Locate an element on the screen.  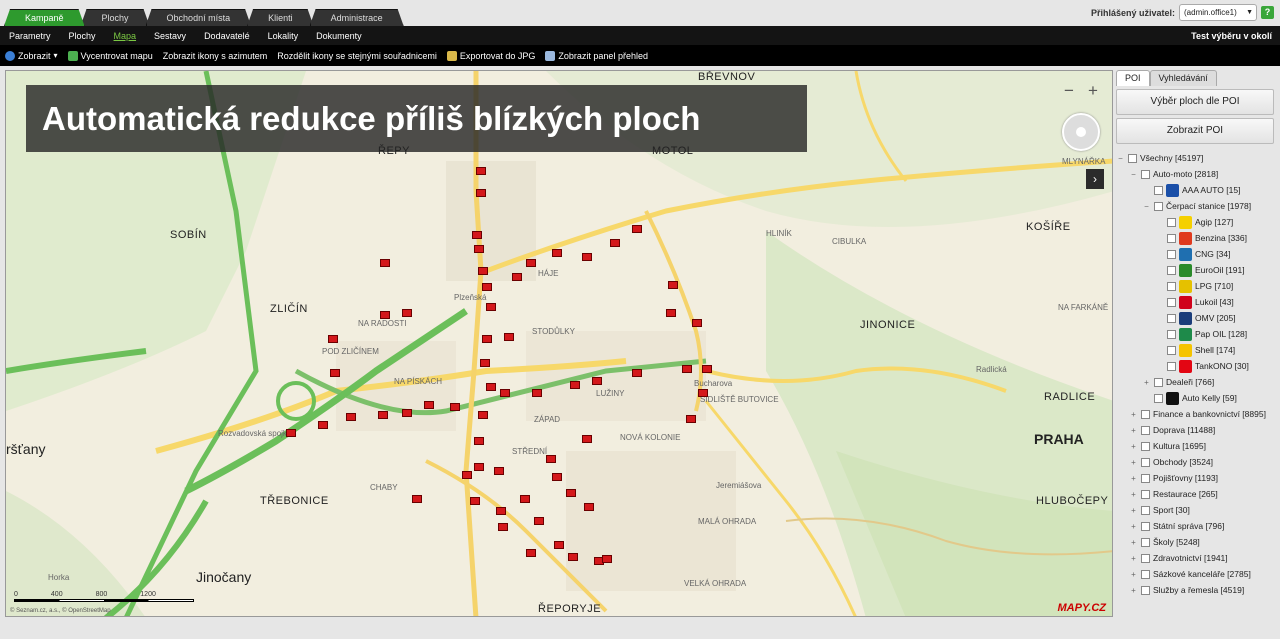
subnav-parametry: Parametry is located at coordinates (30, 36).